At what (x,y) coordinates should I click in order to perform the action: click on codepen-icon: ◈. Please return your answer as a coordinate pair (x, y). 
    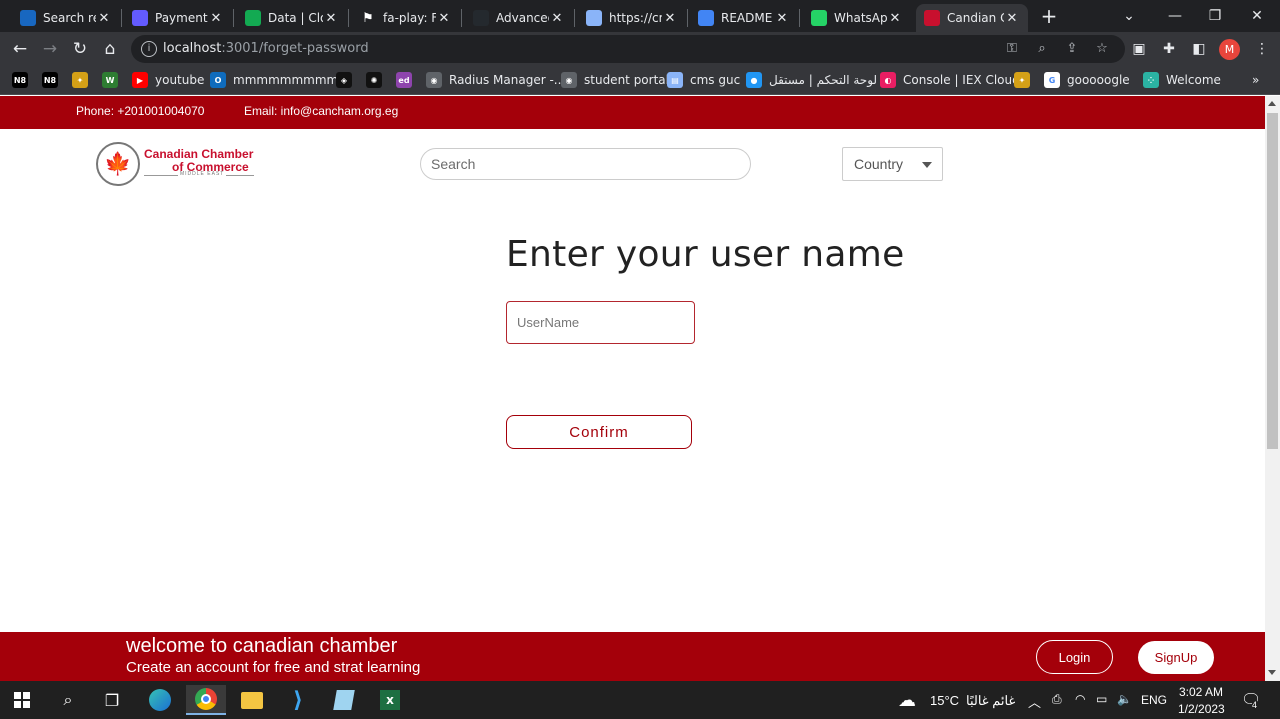
    Looking at the image, I should click on (344, 80).